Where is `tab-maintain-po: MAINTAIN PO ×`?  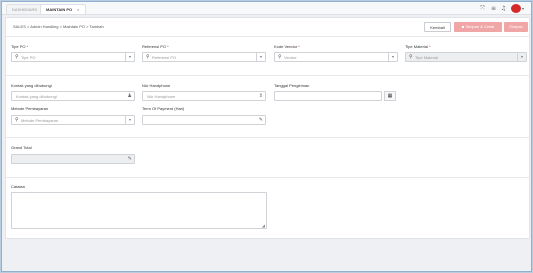 tab-maintain-po: MAINTAIN PO × is located at coordinates (63, 9).